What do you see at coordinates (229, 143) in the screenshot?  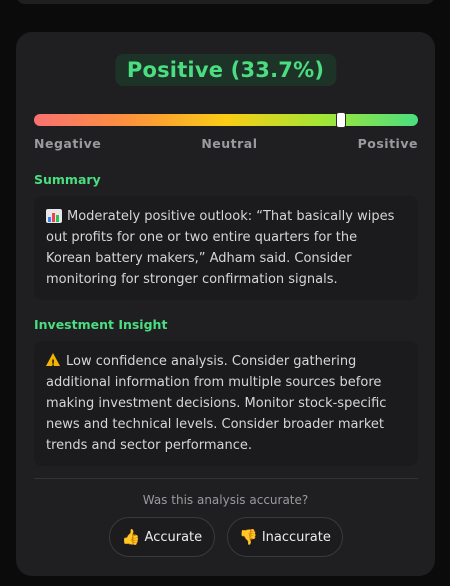 I see `gauge-label-neutral: Neutral` at bounding box center [229, 143].